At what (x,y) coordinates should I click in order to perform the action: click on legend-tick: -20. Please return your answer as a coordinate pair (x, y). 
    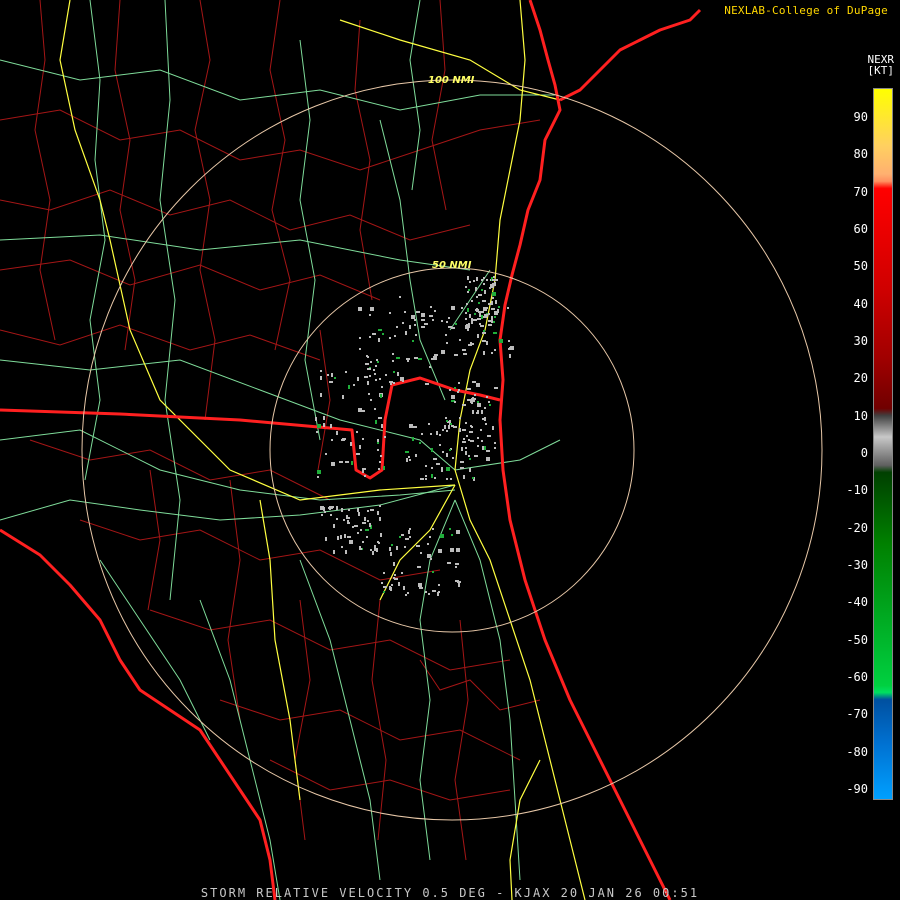
    Looking at the image, I should click on (857, 527).